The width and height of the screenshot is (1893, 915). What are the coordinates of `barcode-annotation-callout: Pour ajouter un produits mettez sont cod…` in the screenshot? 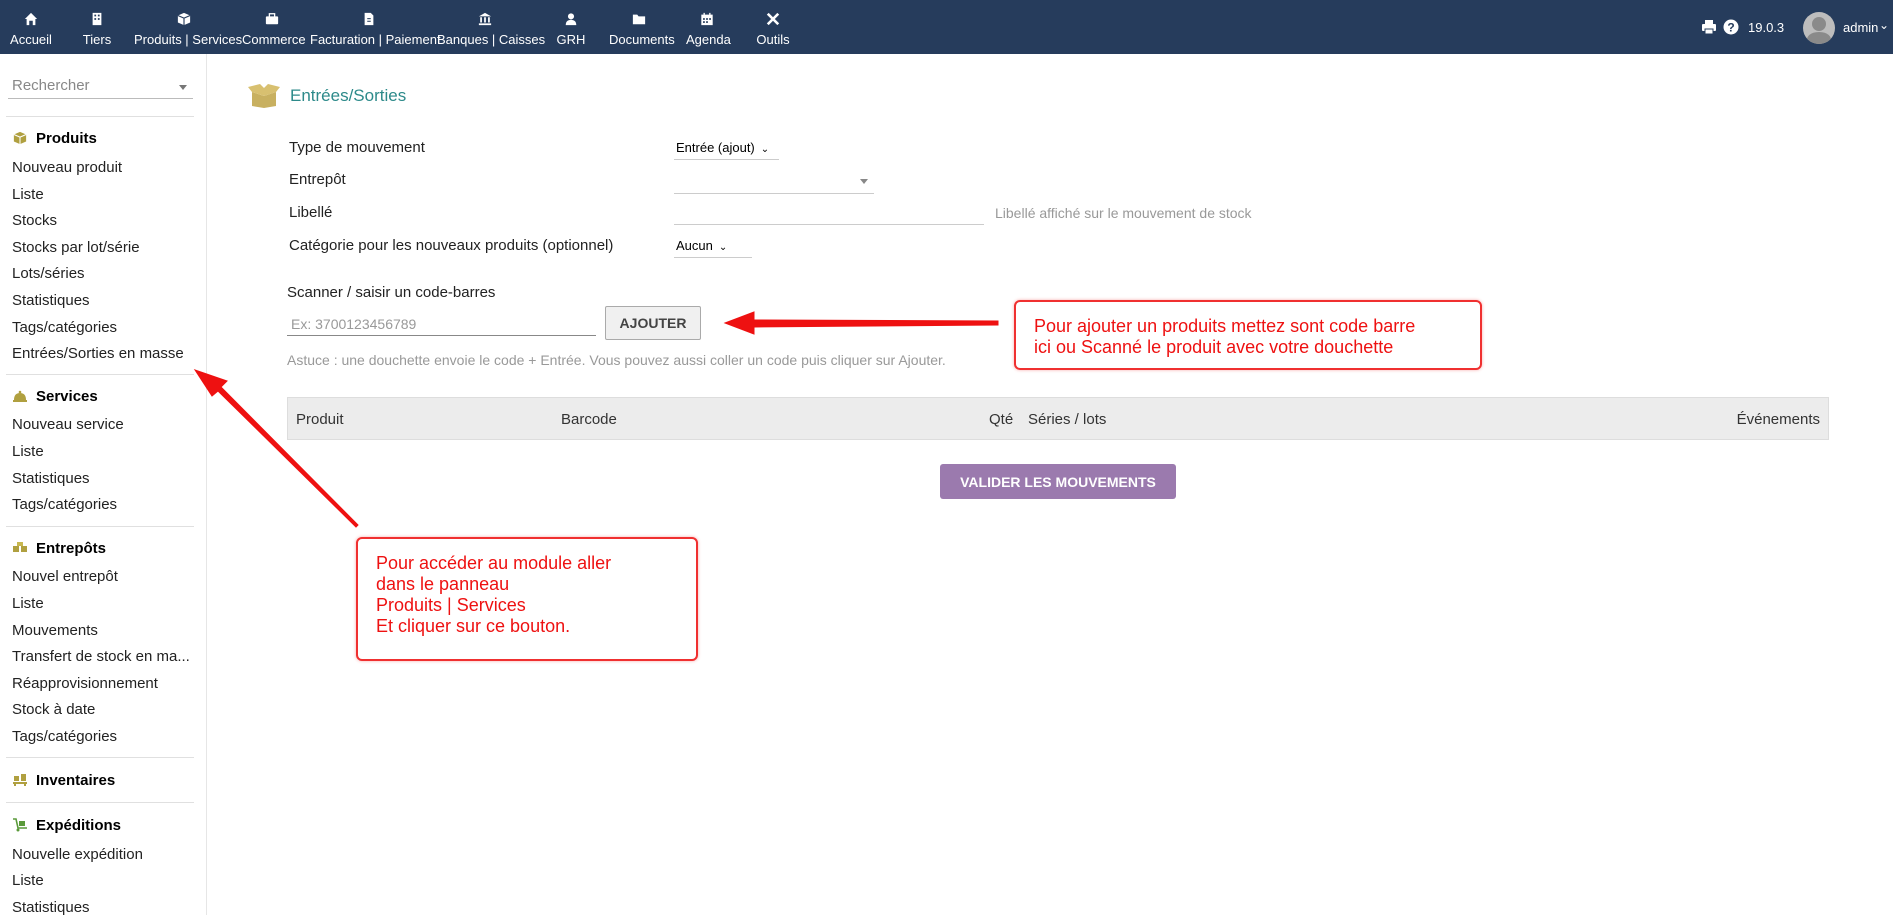 It's located at (1248, 335).